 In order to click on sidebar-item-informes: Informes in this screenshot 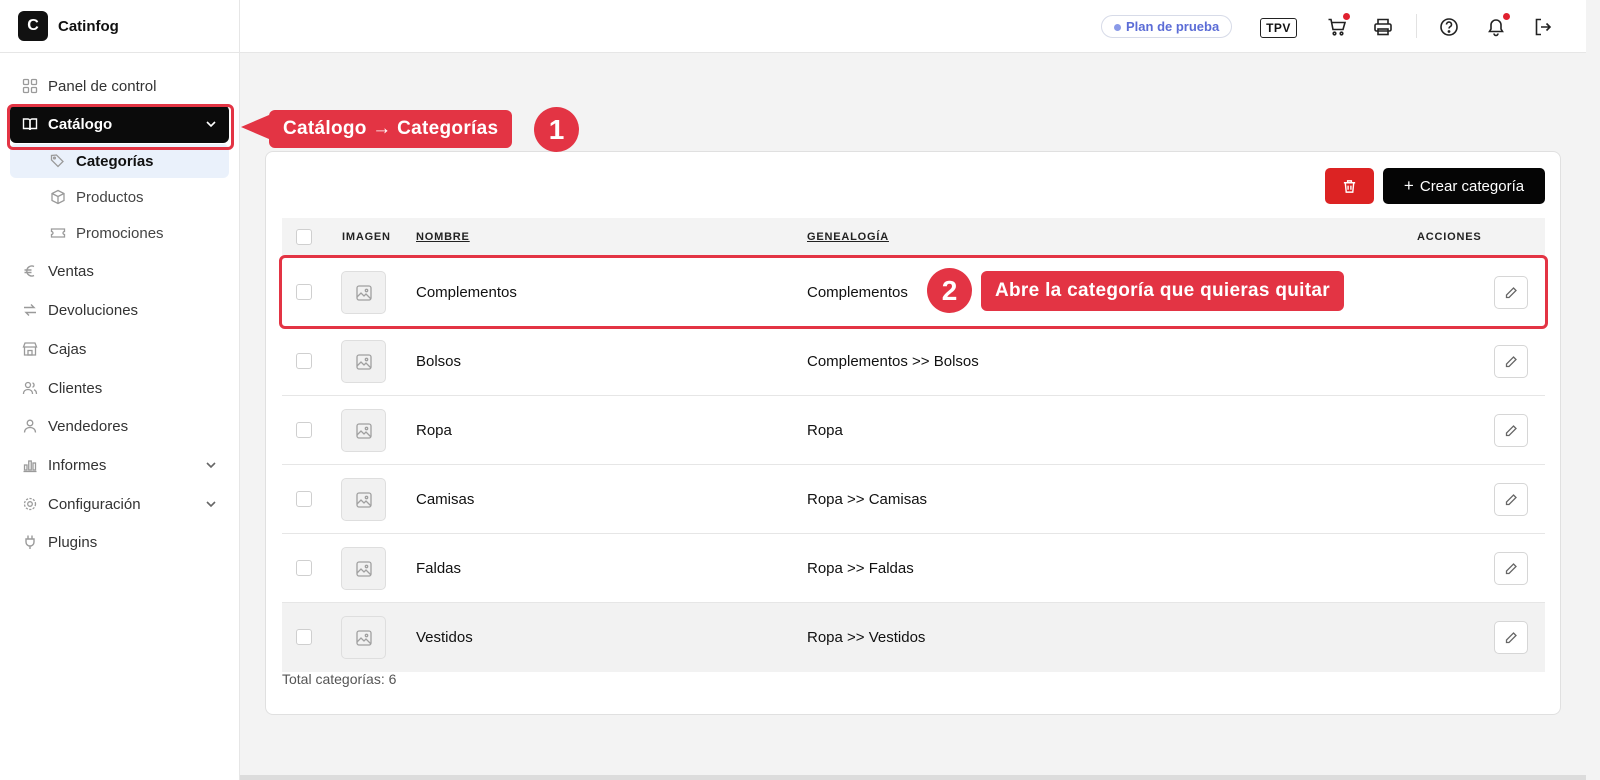, I will do `click(119, 465)`.